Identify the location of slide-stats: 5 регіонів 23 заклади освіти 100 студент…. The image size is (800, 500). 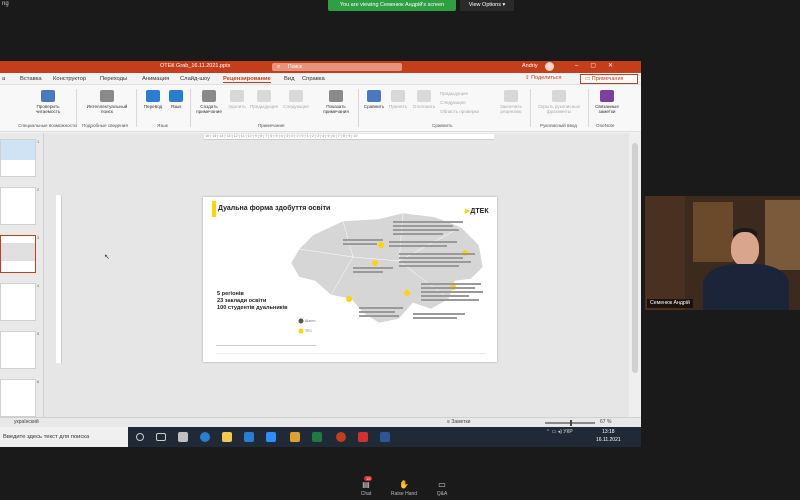
(252, 301).